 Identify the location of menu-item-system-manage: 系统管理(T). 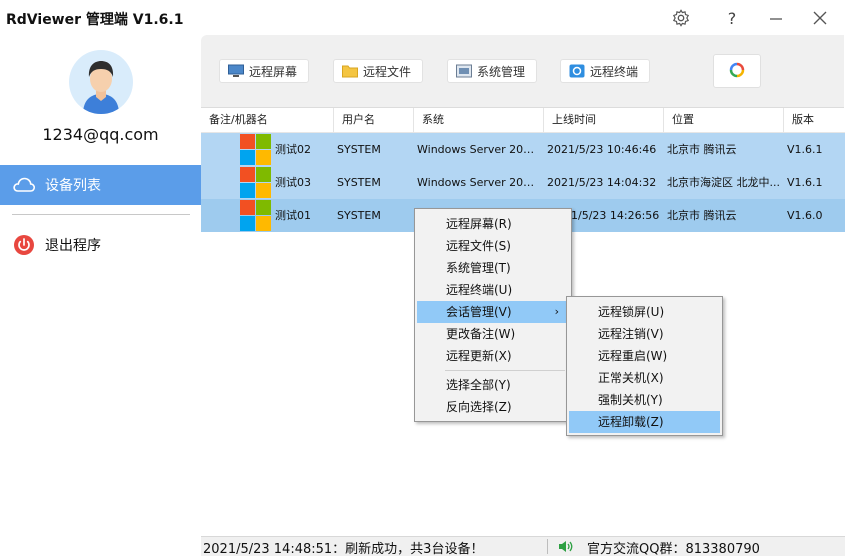
(492, 268).